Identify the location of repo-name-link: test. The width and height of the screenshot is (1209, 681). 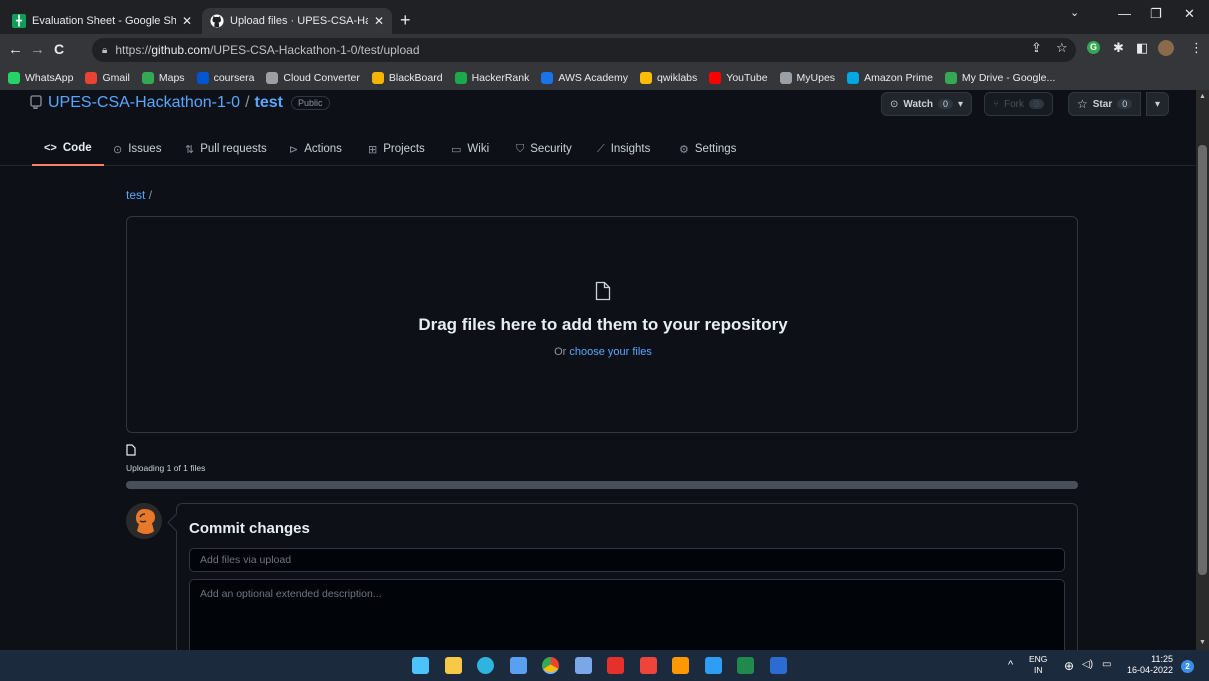
(269, 103).